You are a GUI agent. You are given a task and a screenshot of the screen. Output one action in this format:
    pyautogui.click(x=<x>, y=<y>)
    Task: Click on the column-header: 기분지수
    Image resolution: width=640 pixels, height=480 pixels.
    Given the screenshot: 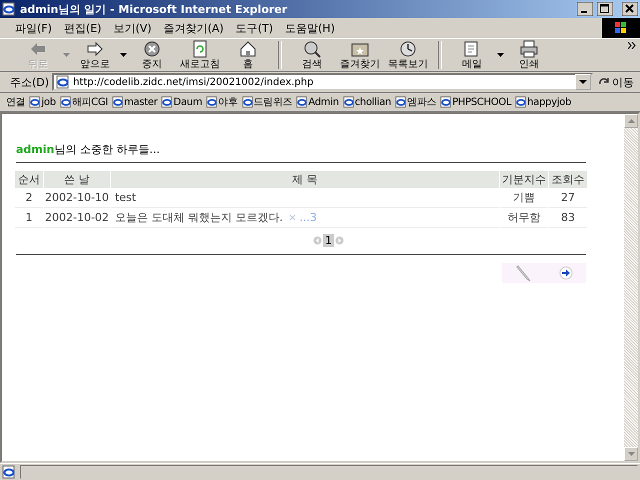 What is the action you would take?
    pyautogui.click(x=524, y=179)
    